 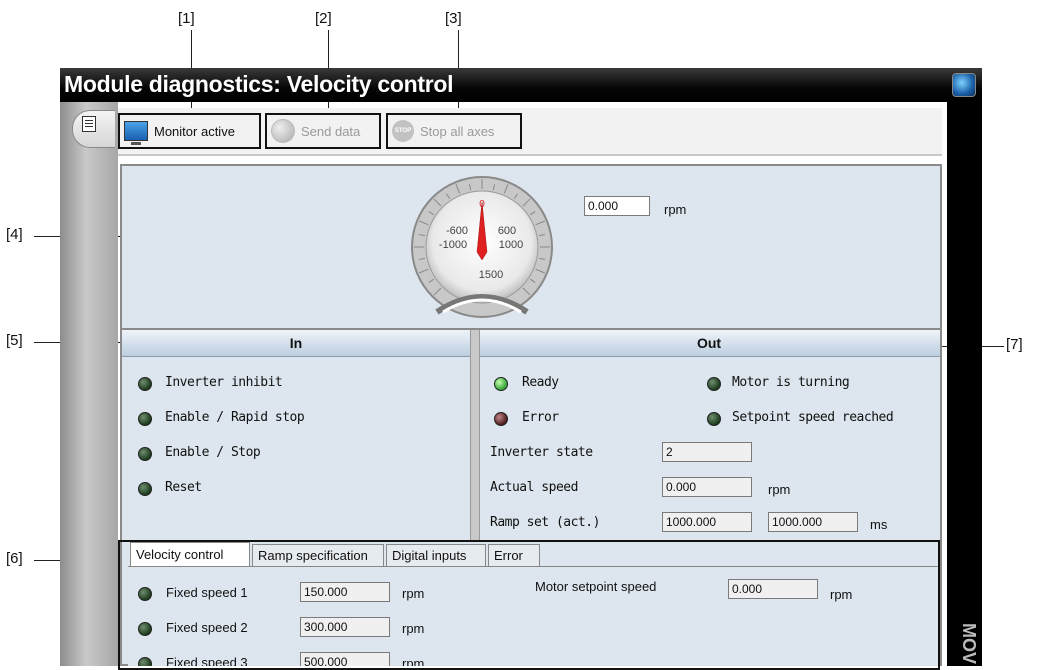 I want to click on callout-3: [3], so click(x=453, y=18).